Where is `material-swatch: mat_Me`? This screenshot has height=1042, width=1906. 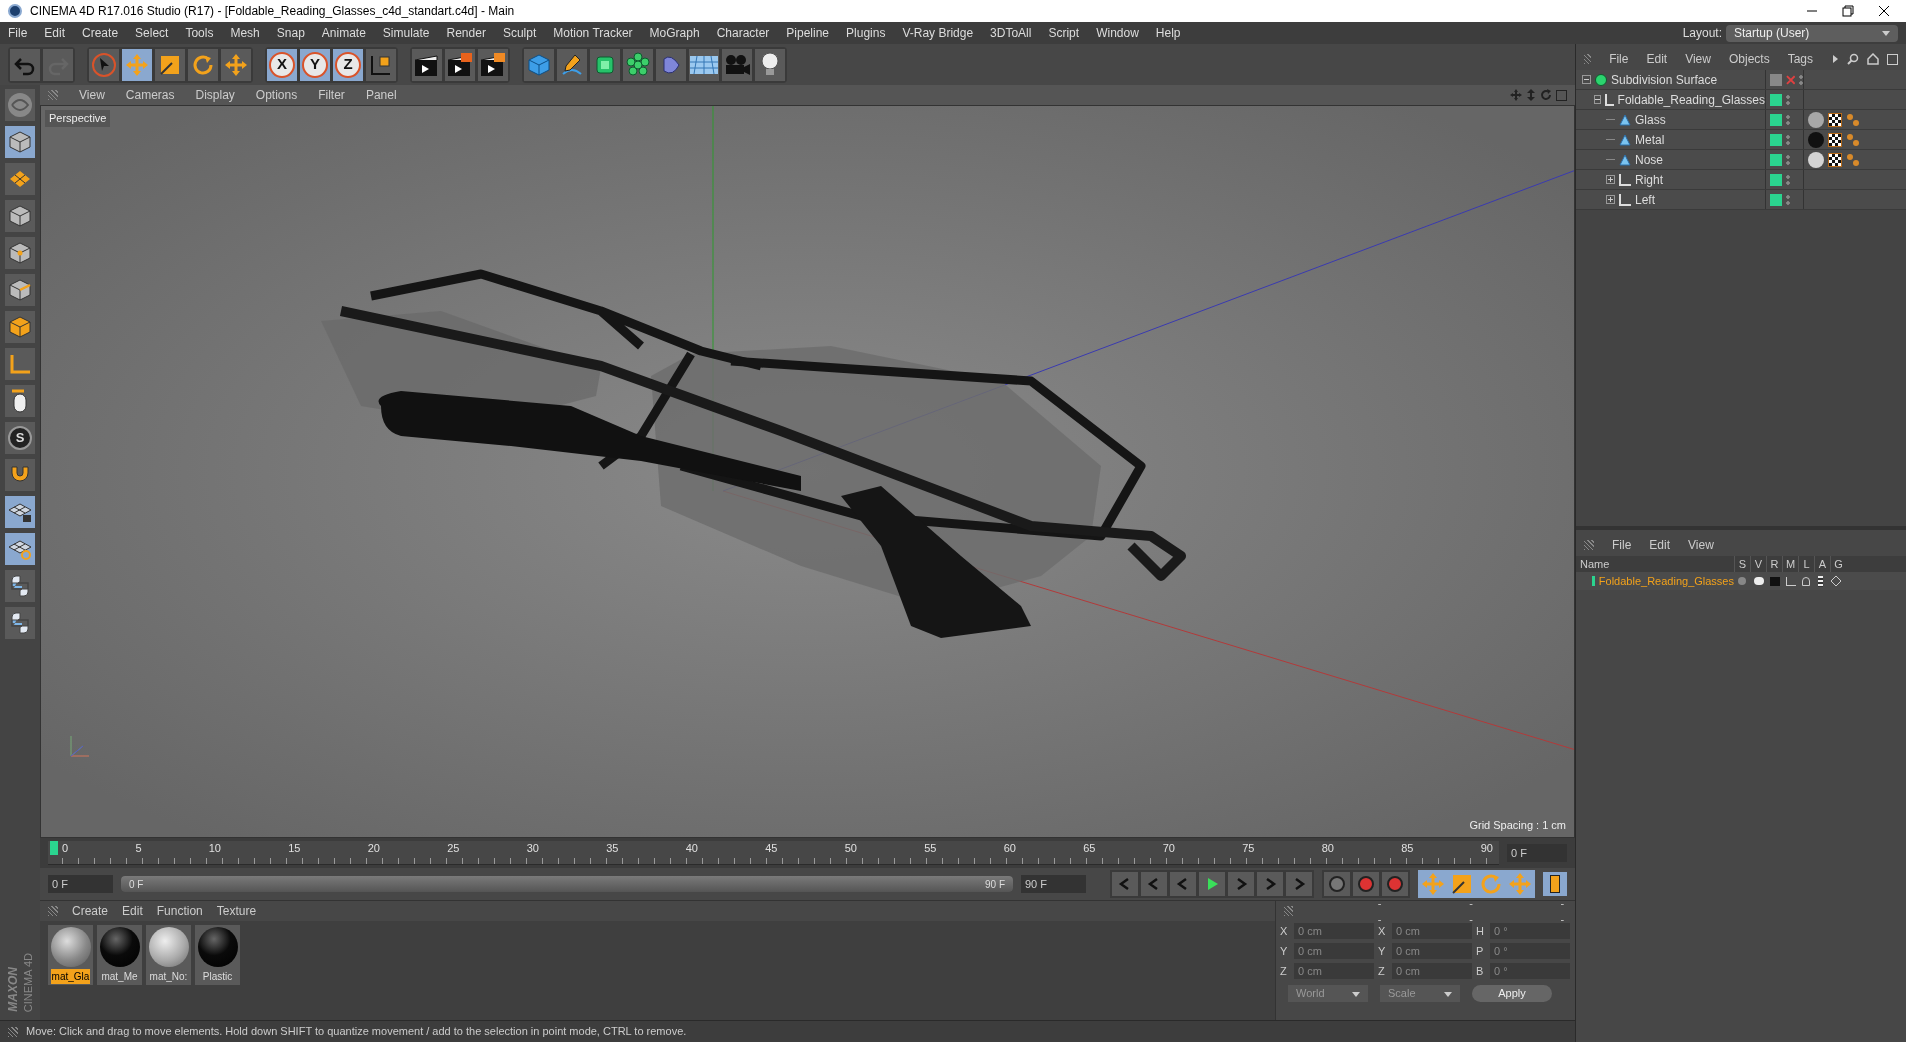 material-swatch: mat_Me is located at coordinates (119, 955).